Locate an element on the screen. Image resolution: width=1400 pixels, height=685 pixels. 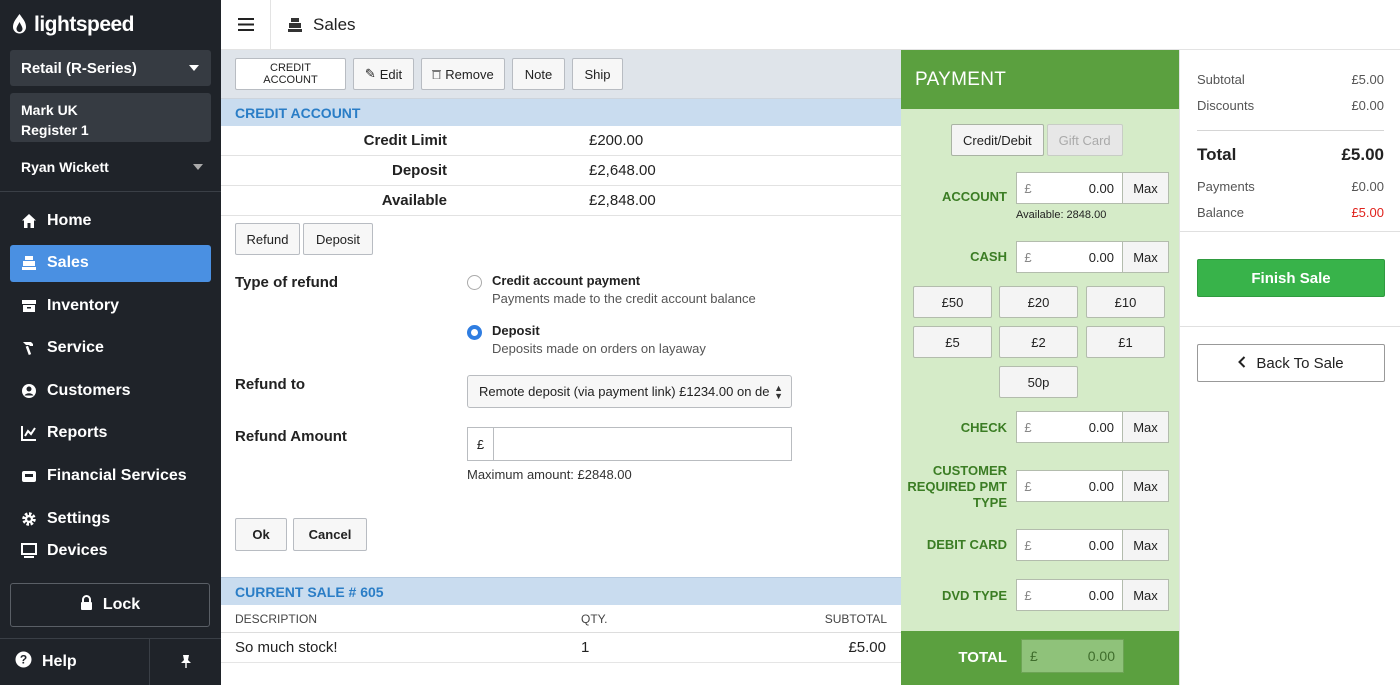
tab-refund: Refund is located at coordinates (267, 239).